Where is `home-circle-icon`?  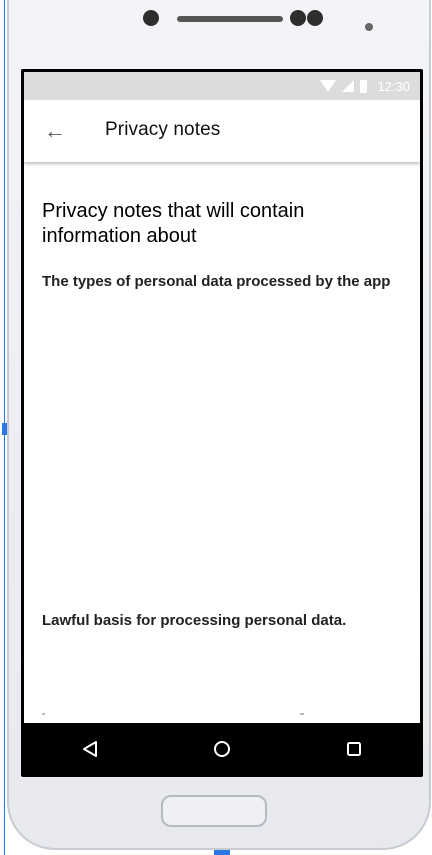 home-circle-icon is located at coordinates (222, 748).